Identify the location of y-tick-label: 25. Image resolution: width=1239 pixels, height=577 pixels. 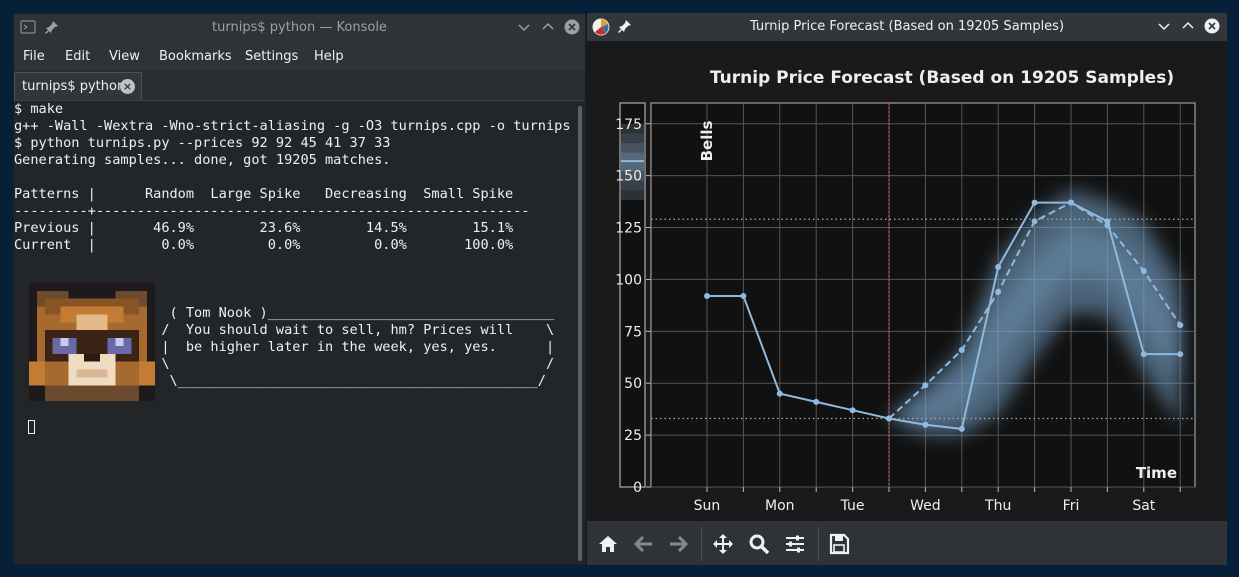
(633, 436).